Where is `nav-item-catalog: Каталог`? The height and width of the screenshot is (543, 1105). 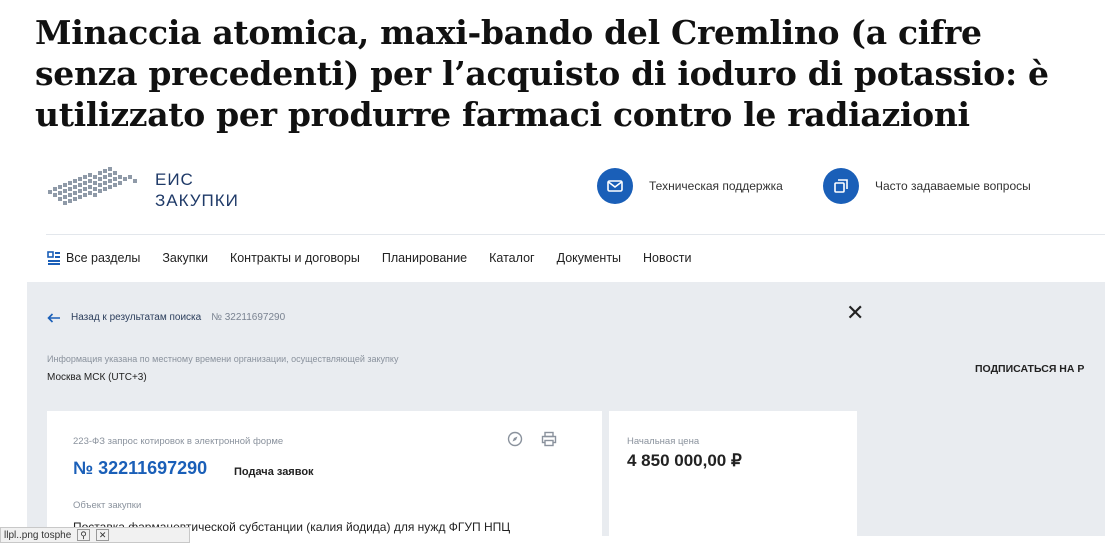 nav-item-catalog: Каталог is located at coordinates (511, 258).